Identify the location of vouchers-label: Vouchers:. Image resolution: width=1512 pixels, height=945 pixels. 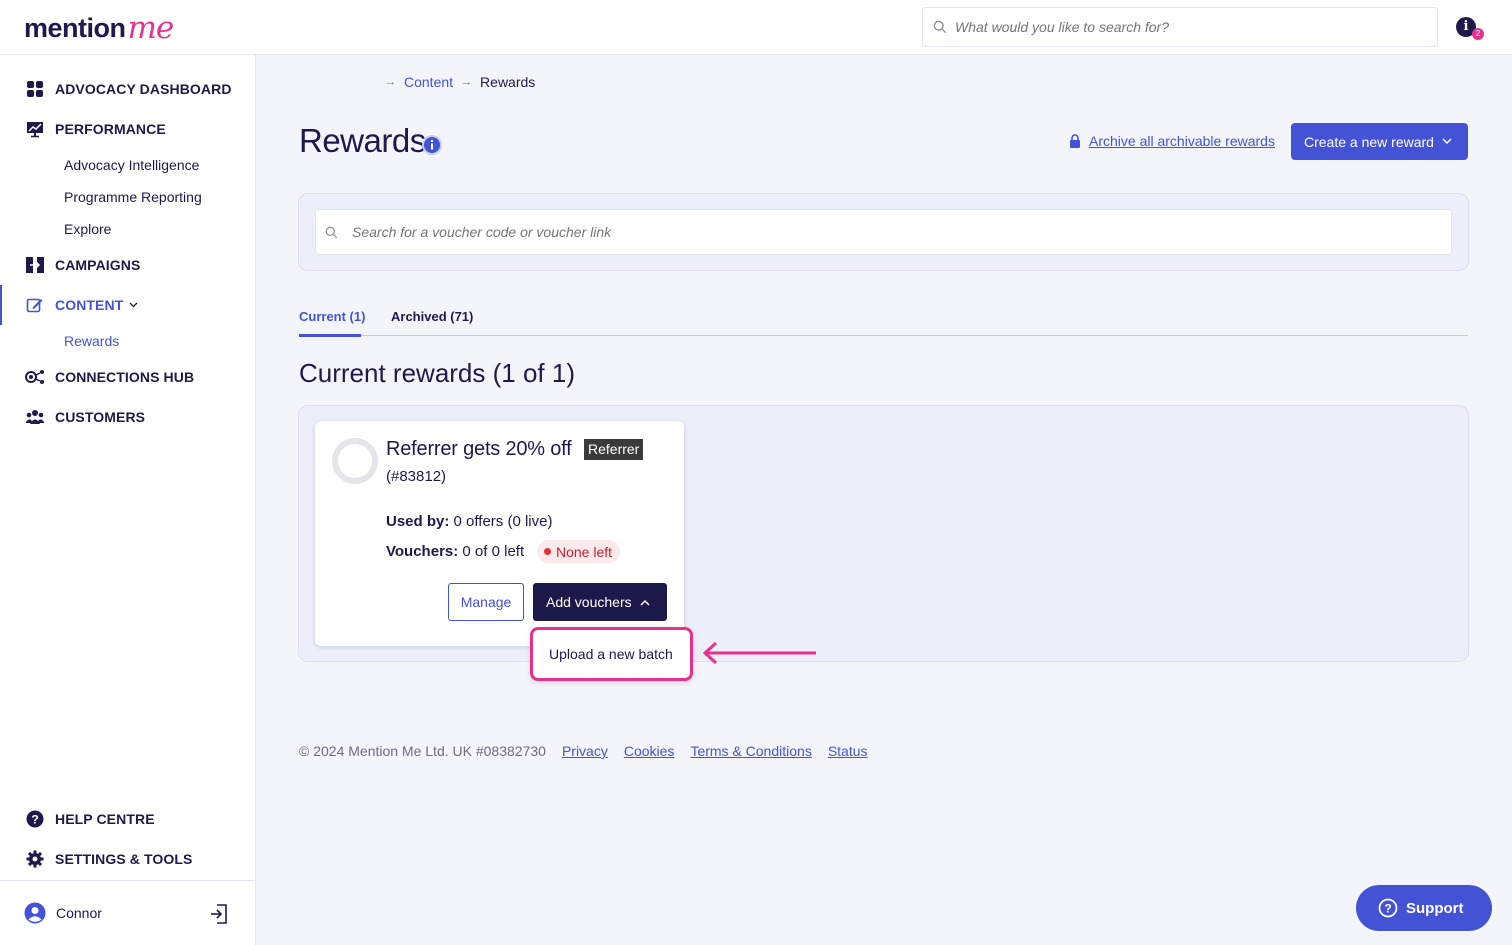
(422, 551).